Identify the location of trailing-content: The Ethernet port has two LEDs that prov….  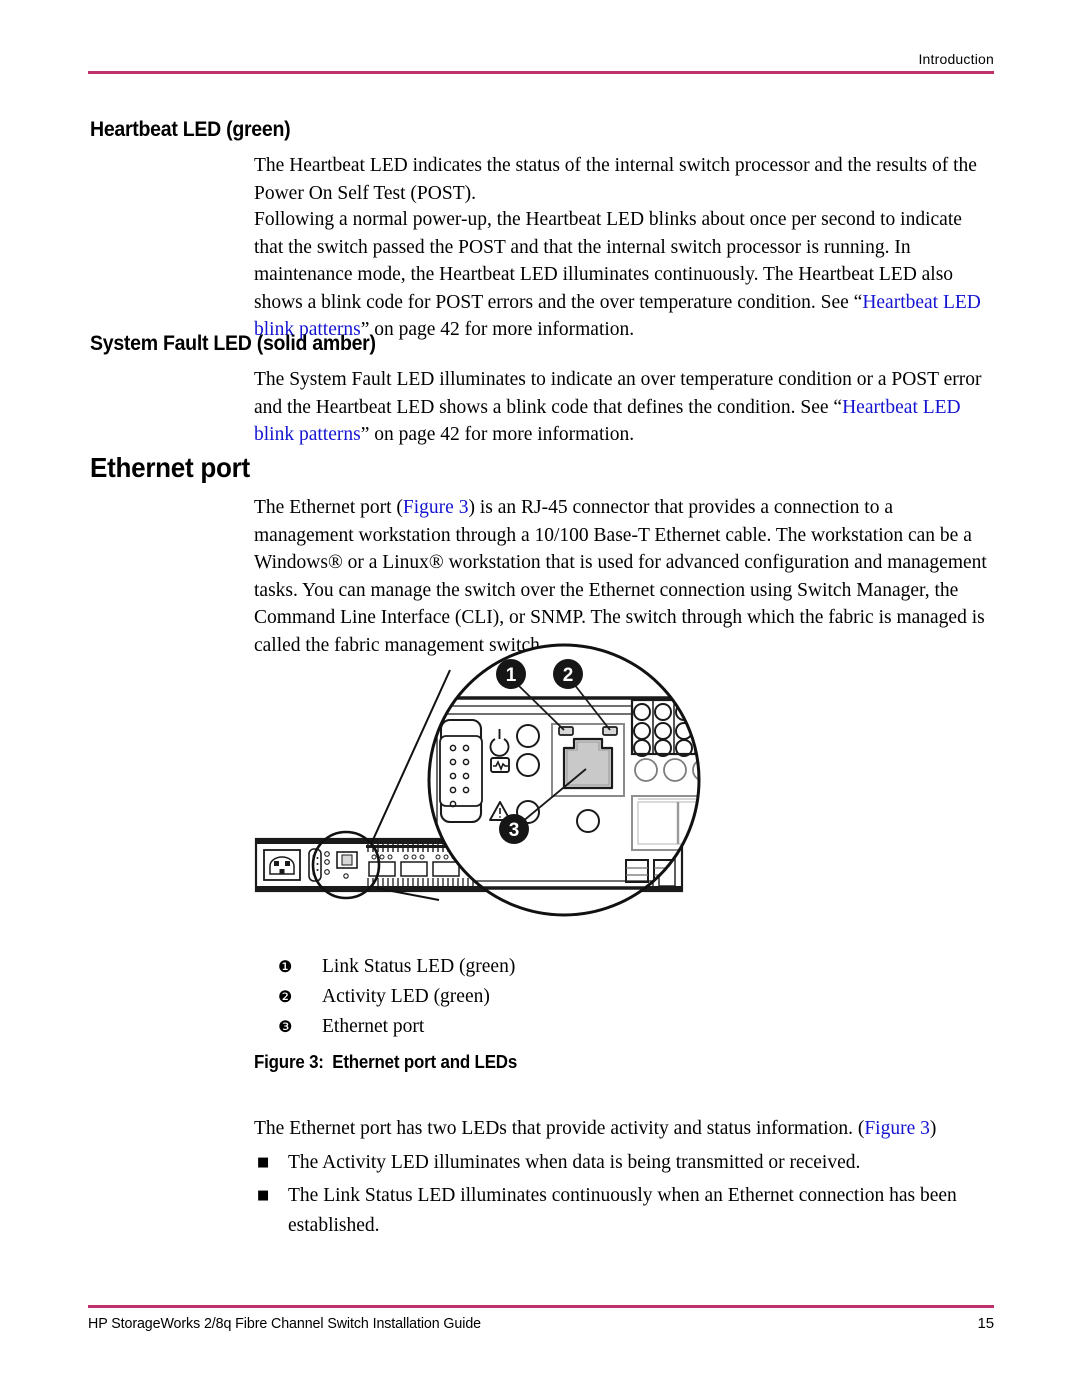
(624, 1179).